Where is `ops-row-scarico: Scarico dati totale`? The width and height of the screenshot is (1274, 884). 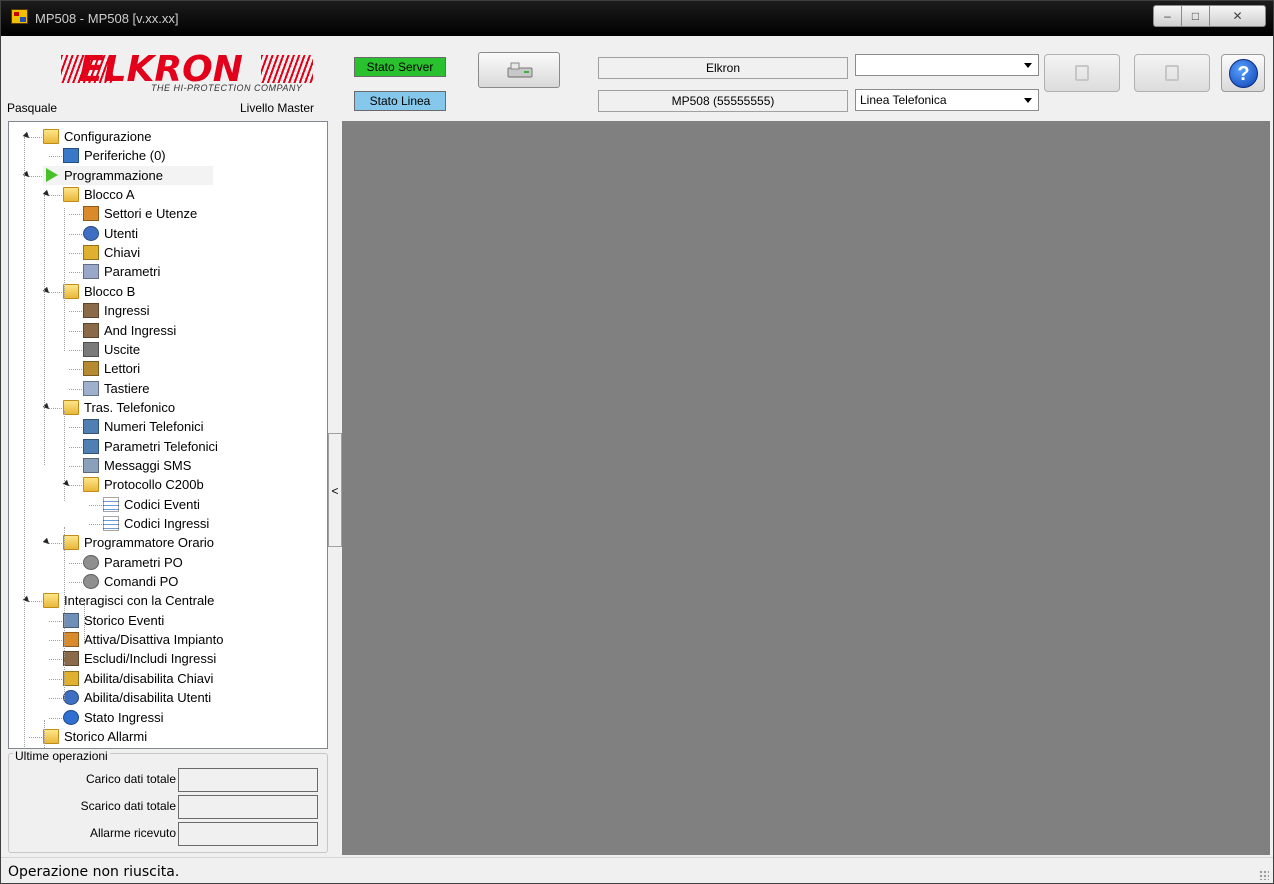
ops-row-scarico: Scarico dati totale is located at coordinates (172, 807).